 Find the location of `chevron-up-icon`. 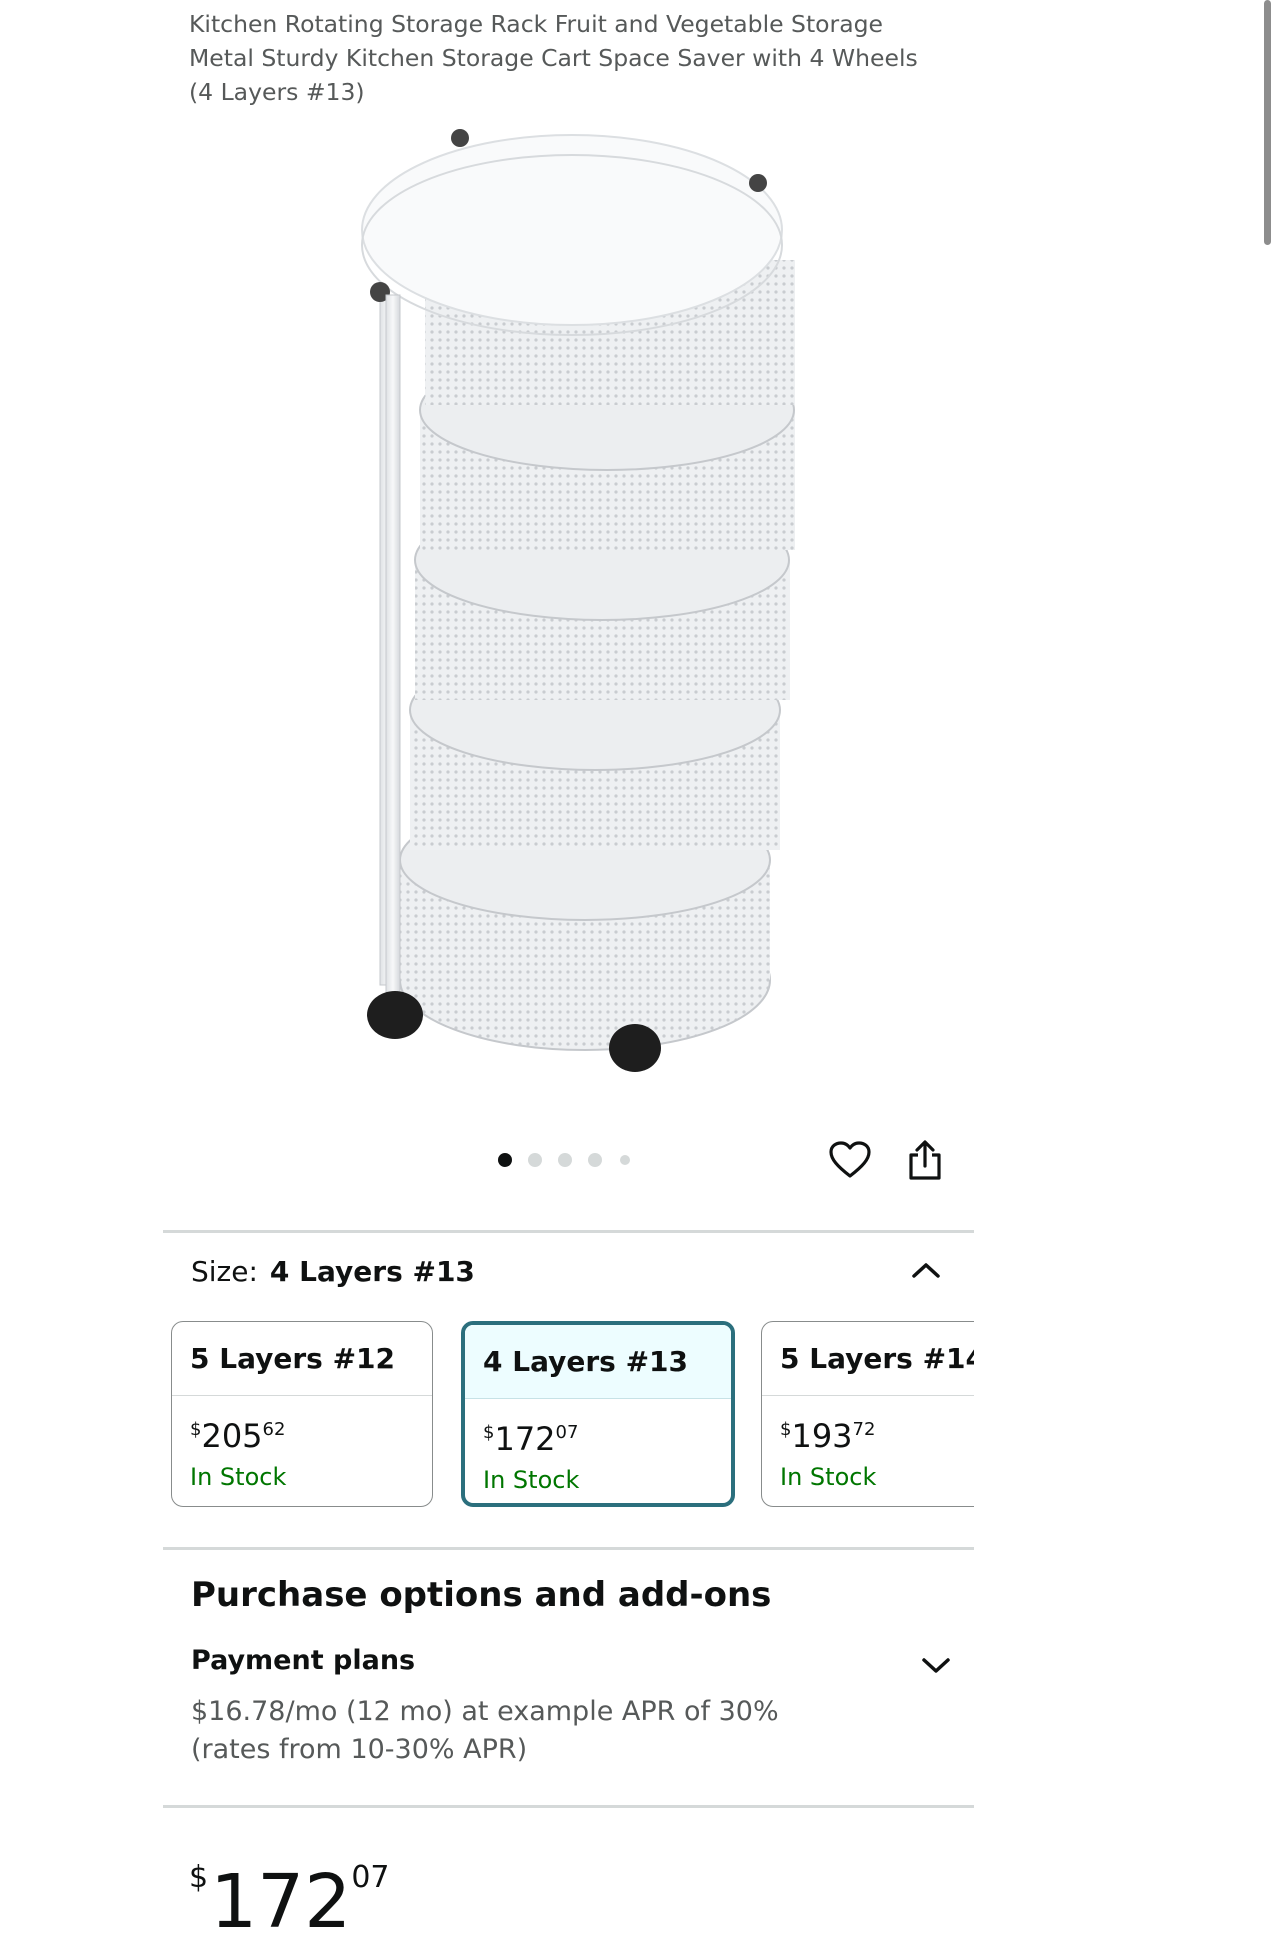

chevron-up-icon is located at coordinates (926, 1270).